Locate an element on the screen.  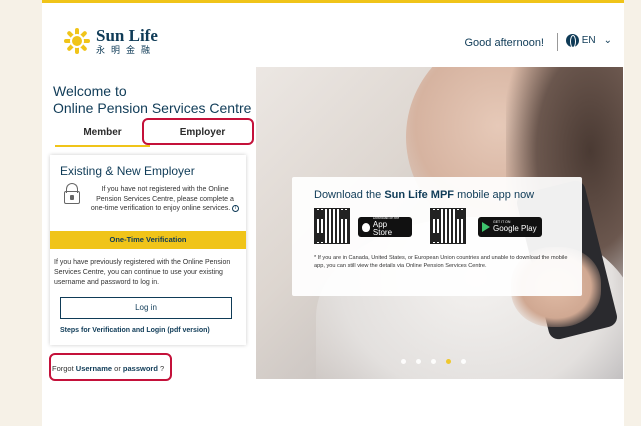
logo-text-zh: 永明金融 is located at coordinates (126, 50).